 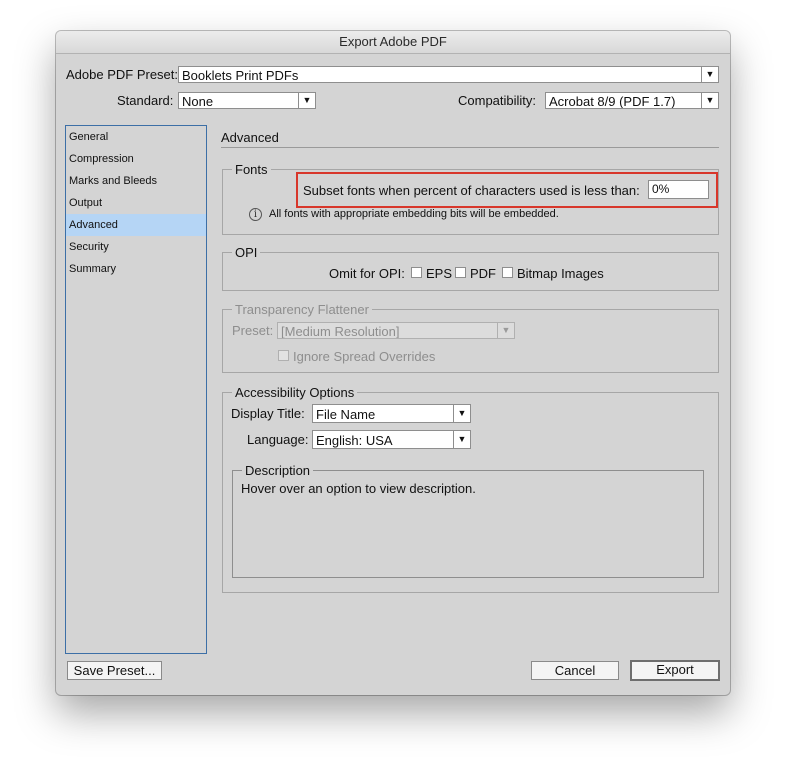 I want to click on sidebar-item-compression: Compression, so click(x=136, y=159).